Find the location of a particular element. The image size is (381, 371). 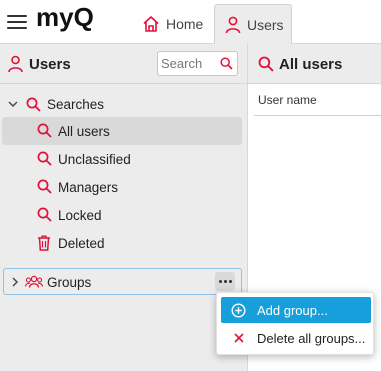

search-item-unclassified: Unclassified is located at coordinates (122, 159).